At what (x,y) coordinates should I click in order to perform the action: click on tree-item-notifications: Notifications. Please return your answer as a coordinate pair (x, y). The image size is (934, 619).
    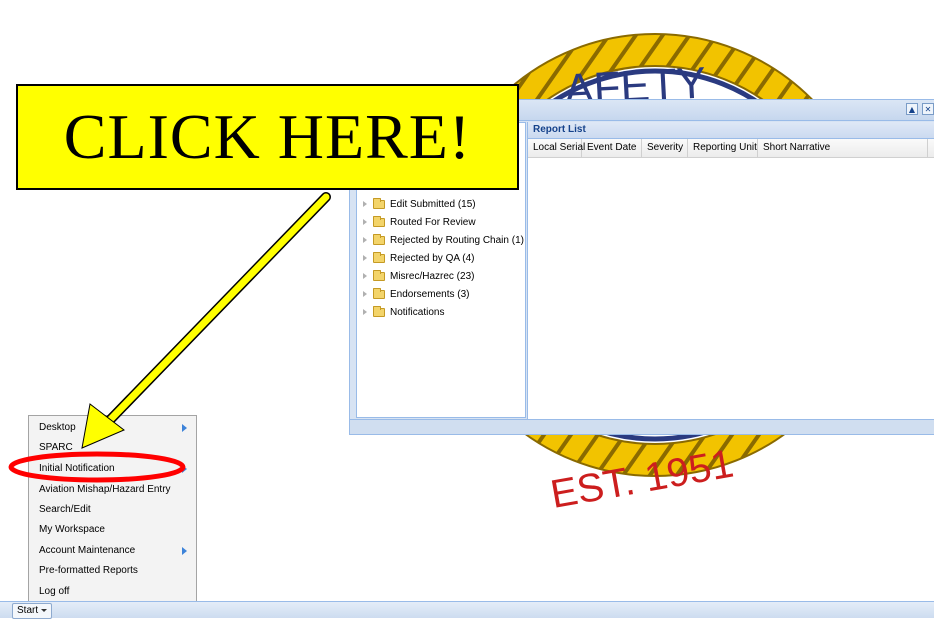
    Looking at the image, I should click on (403, 312).